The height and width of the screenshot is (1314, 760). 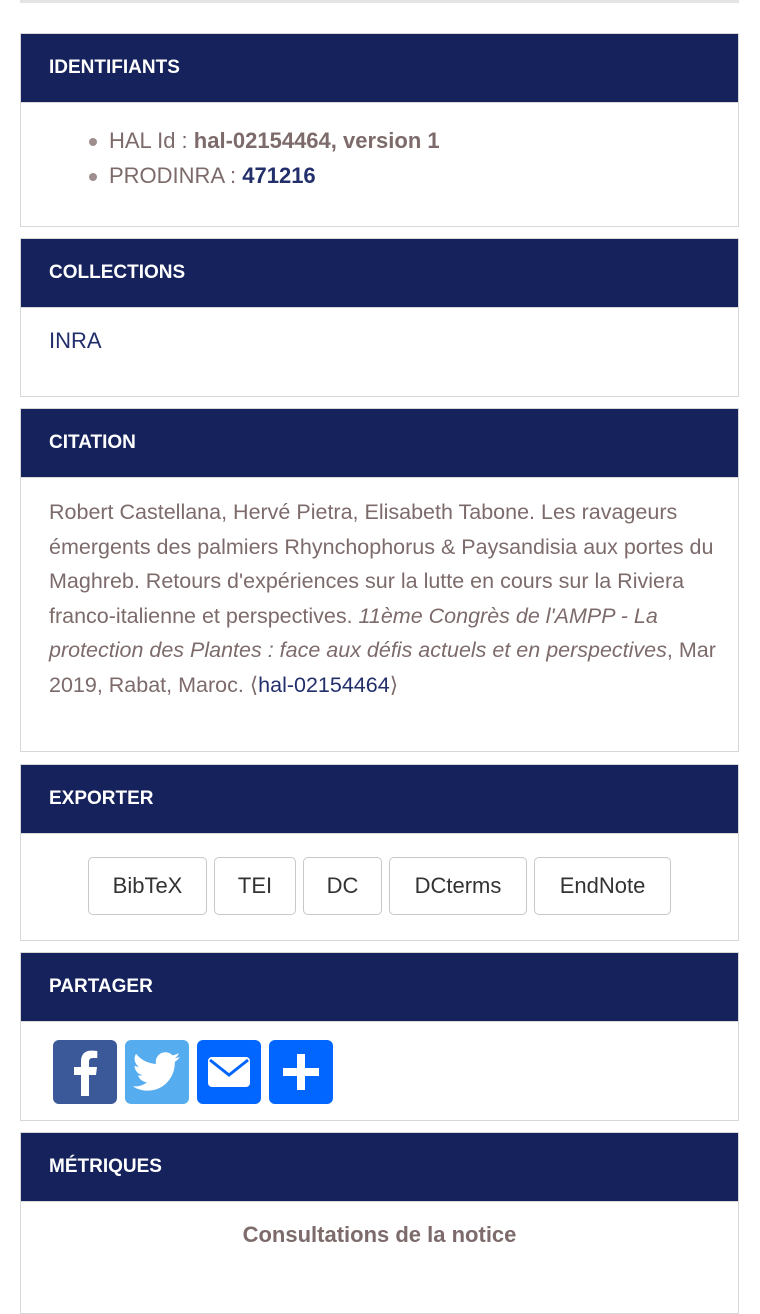 I want to click on panel-heading: COLLECTIONS, so click(x=379, y=273).